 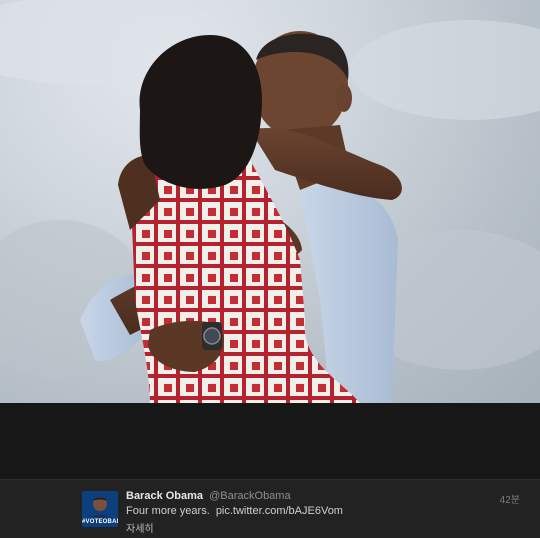 What do you see at coordinates (510, 498) in the screenshot?
I see `tweet-timestamp: 42분` at bounding box center [510, 498].